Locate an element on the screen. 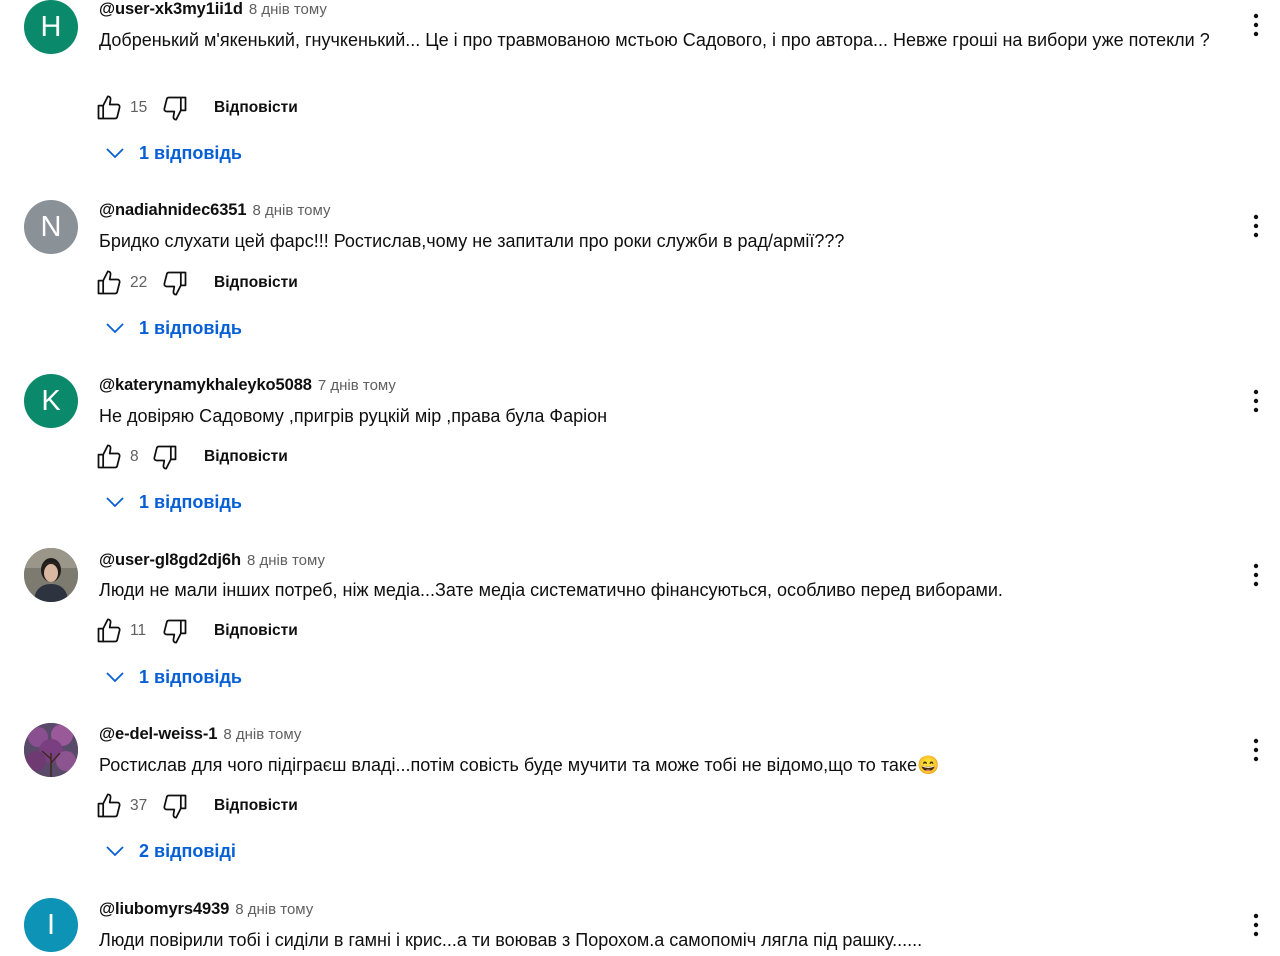  comment-actions: 8 Відповісти is located at coordinates (191, 457).